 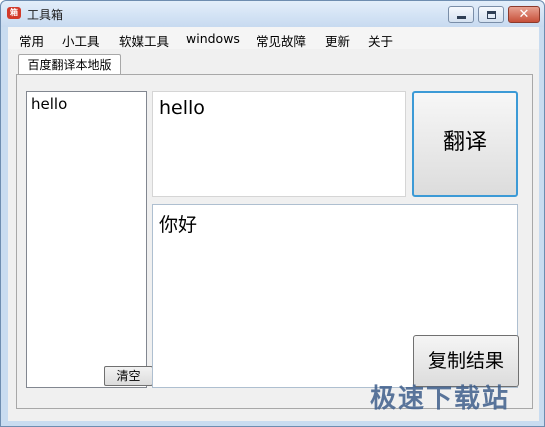 What do you see at coordinates (281, 40) in the screenshot?
I see `menu-item-common-faults: 常见故障` at bounding box center [281, 40].